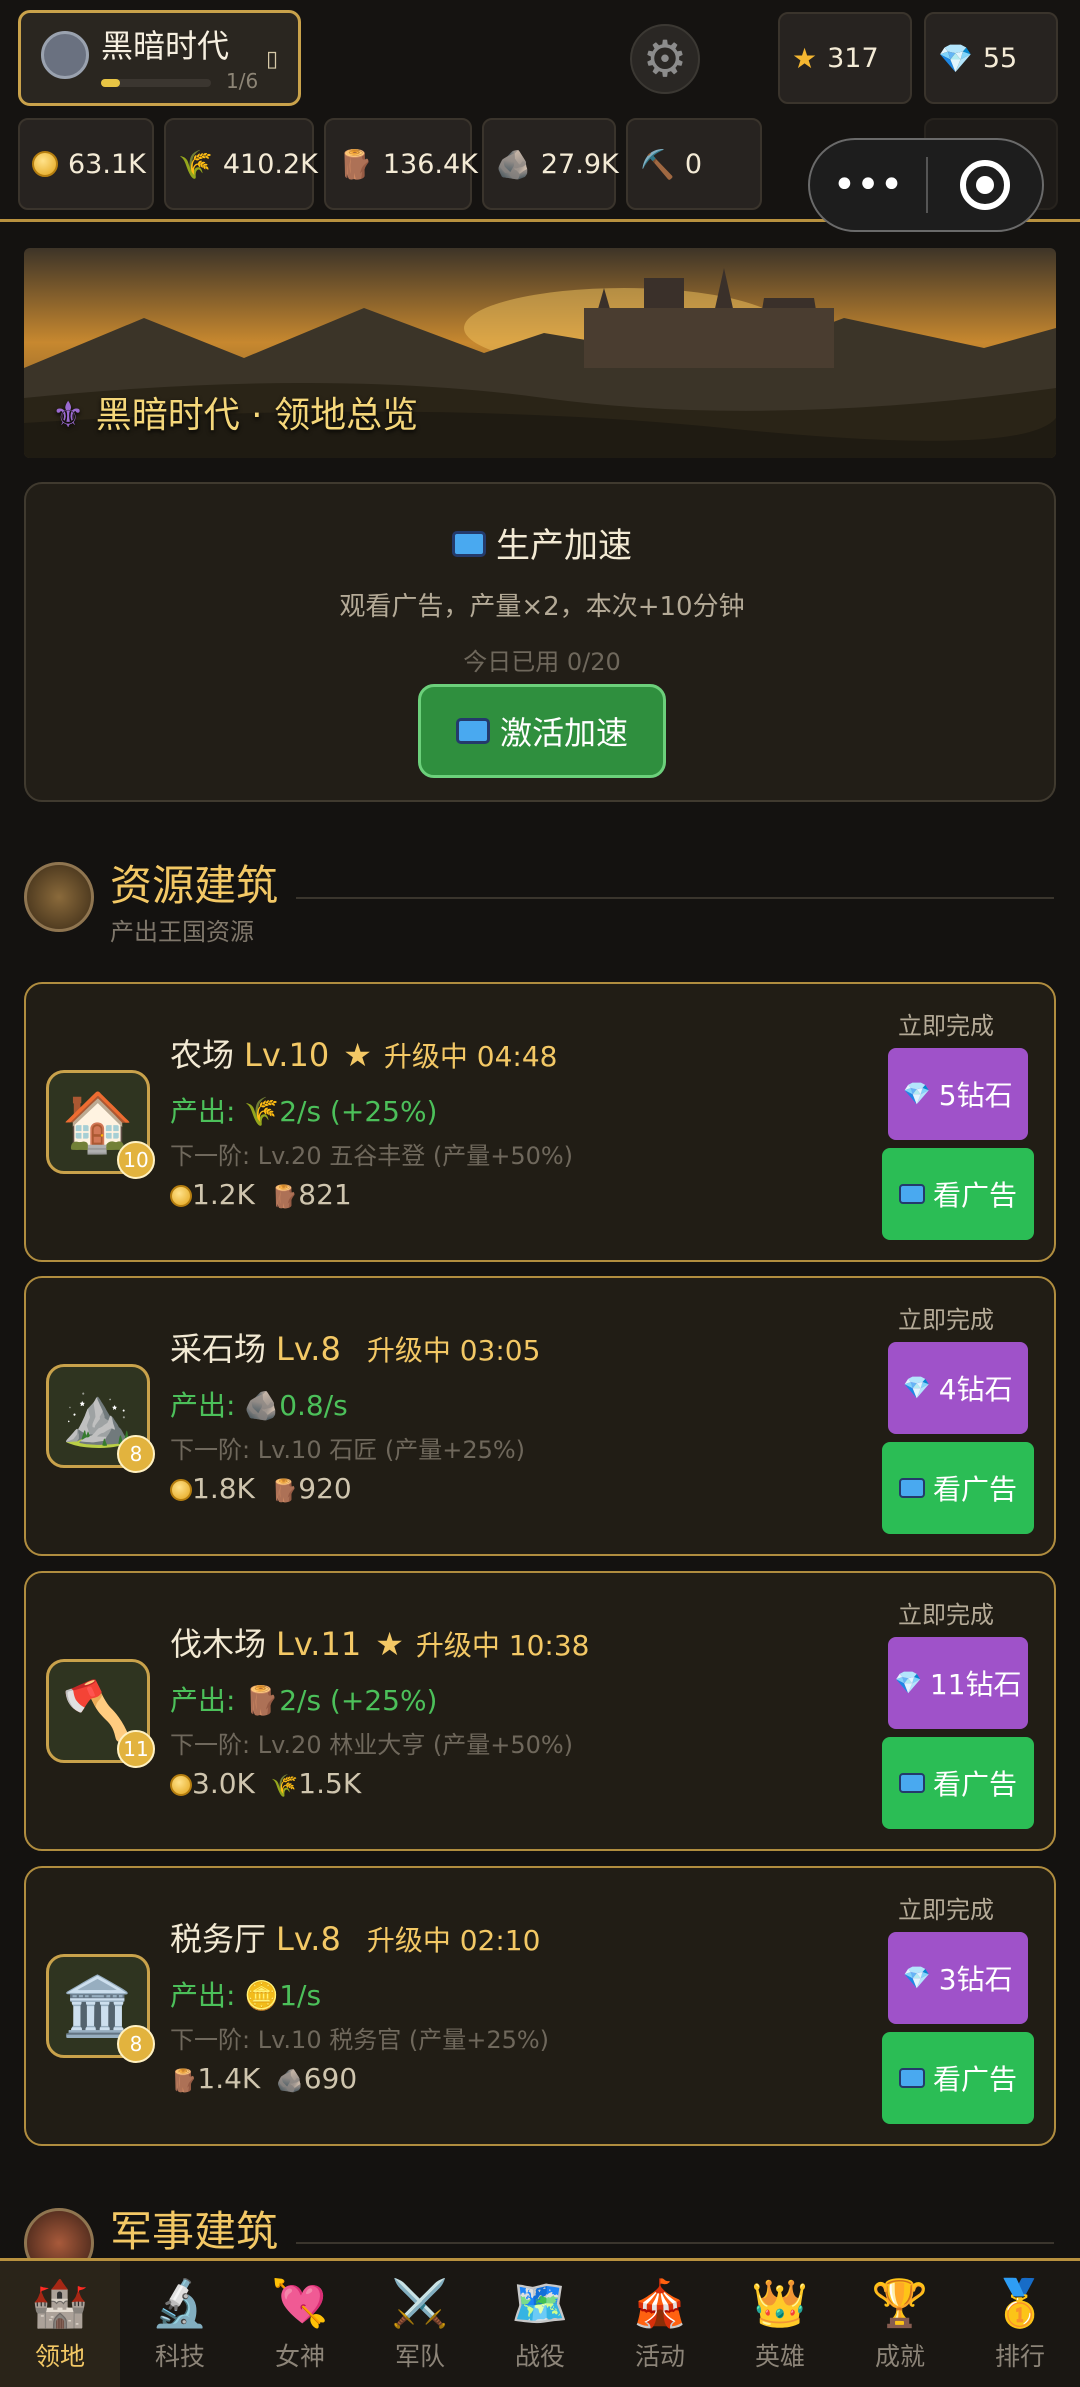 The image size is (1080, 2387). Describe the element at coordinates (958, 1094) in the screenshot. I see `diamond-complete-button: 💎 5钻石` at that location.